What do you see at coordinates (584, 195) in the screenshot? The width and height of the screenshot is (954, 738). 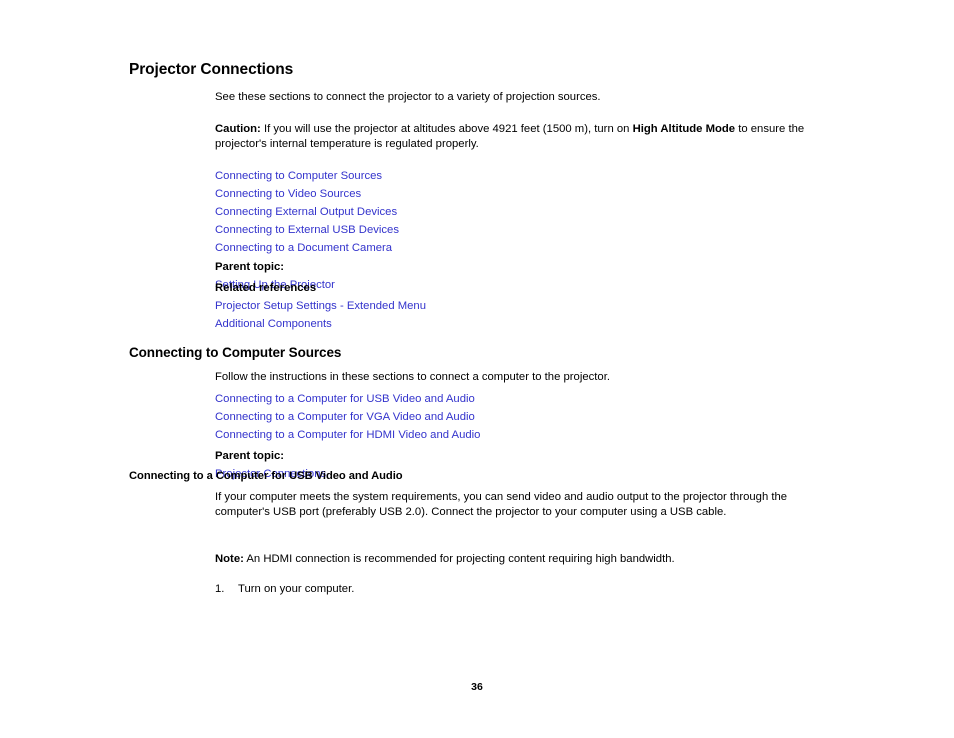 I see `link-connecting-video-sources: Connecting to Video Sources` at bounding box center [584, 195].